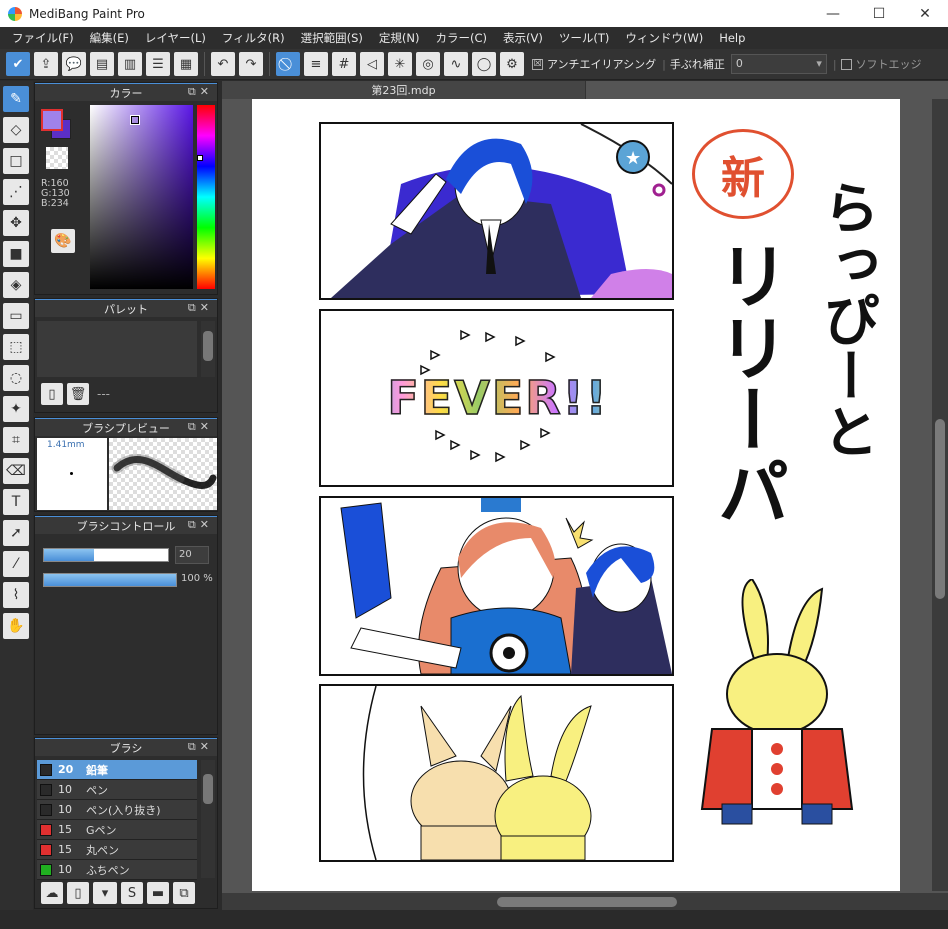 This screenshot has width=948, height=929. Describe the element at coordinates (16, 626) in the screenshot. I see `hand-tool-icon: ✋` at that location.